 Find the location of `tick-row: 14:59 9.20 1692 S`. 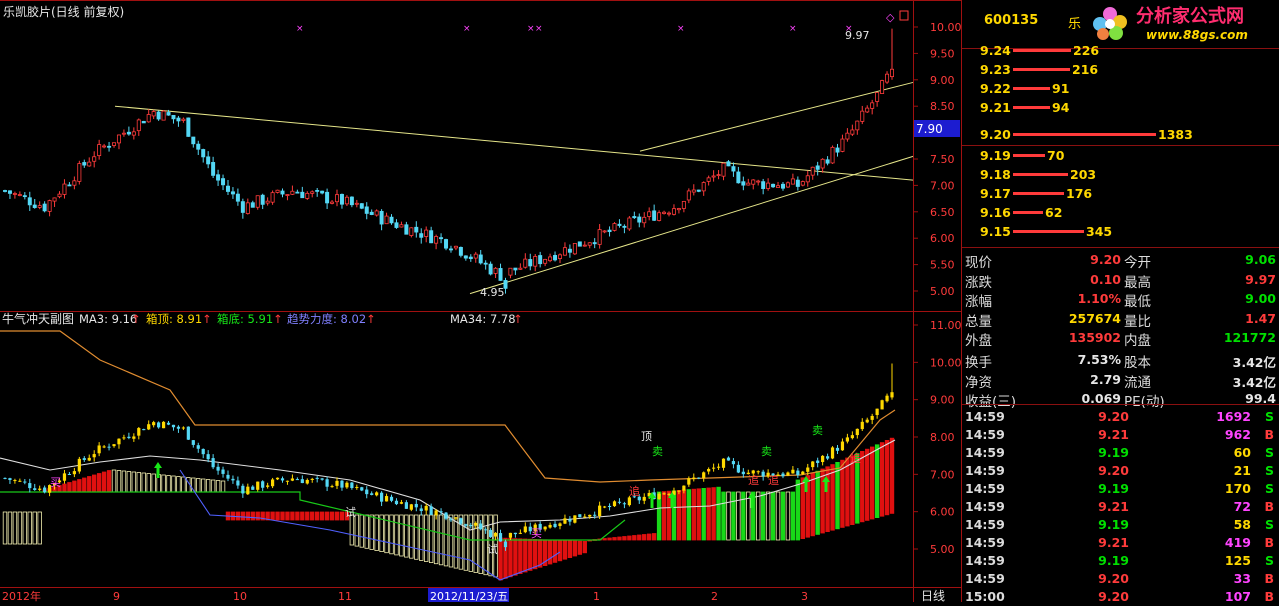

tick-row: 14:59 9.20 1692 S is located at coordinates (1120, 417).